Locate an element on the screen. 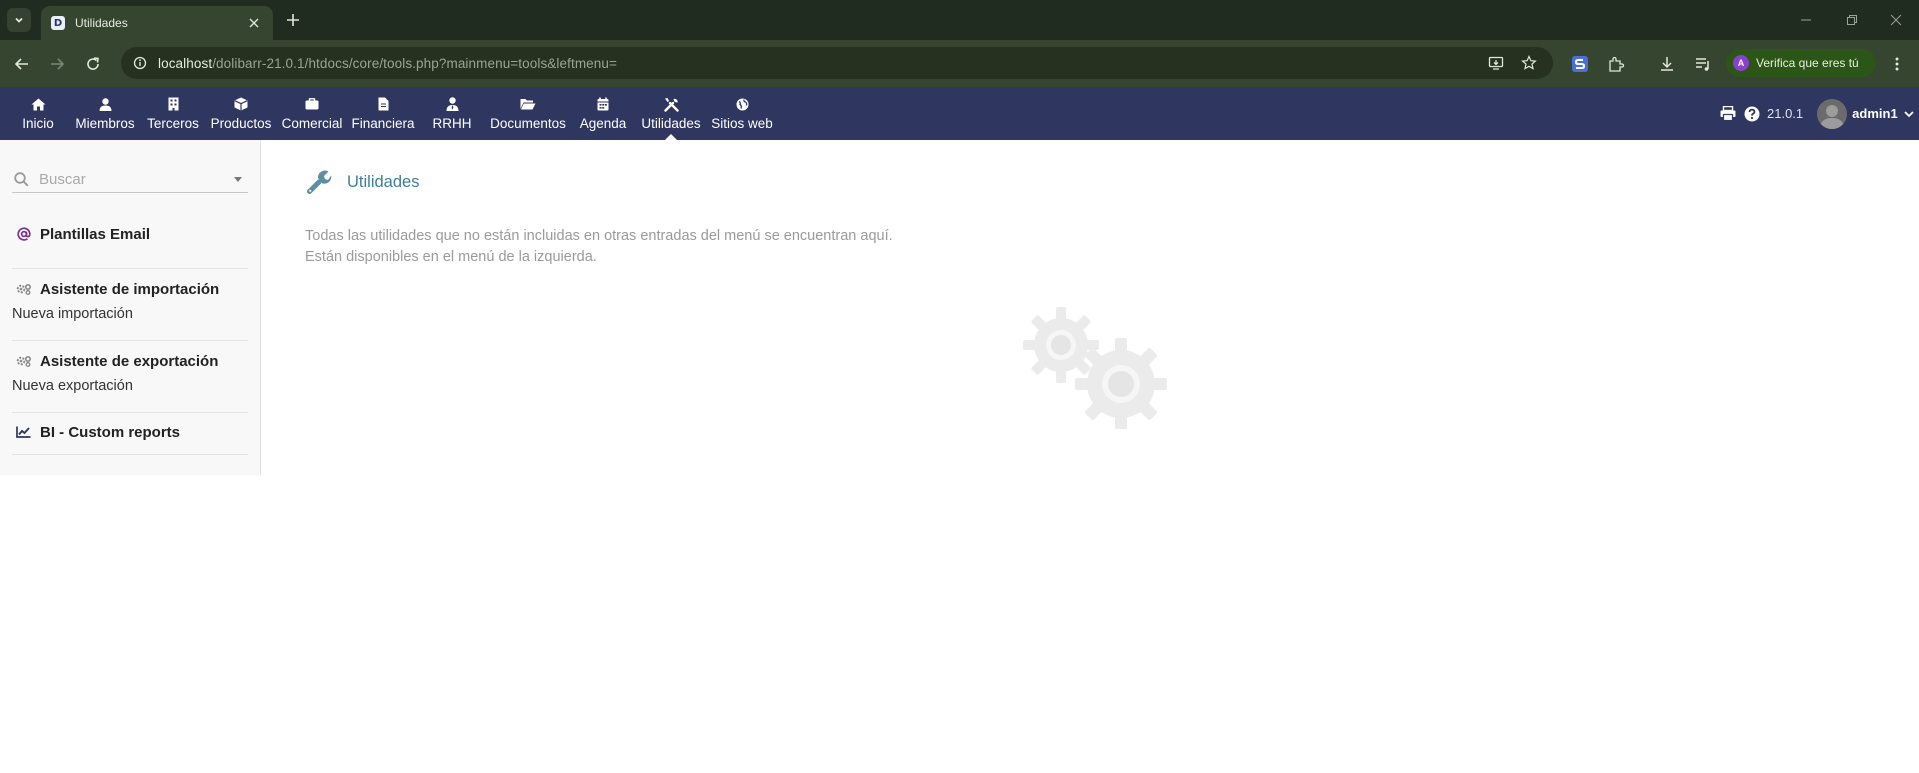  menu-label: Agenda is located at coordinates (603, 123).